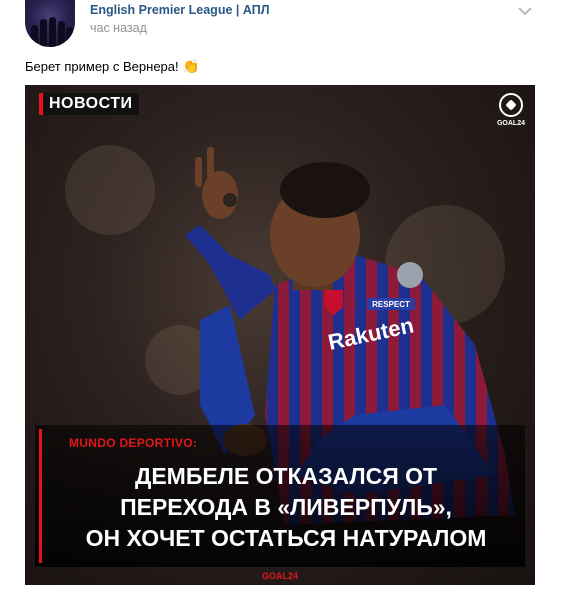 The width and height of the screenshot is (564, 591). What do you see at coordinates (286, 476) in the screenshot?
I see `headline-line-1: ДЕМБЕЛЕ ОТКАЗАЛСЯ ОТ` at bounding box center [286, 476].